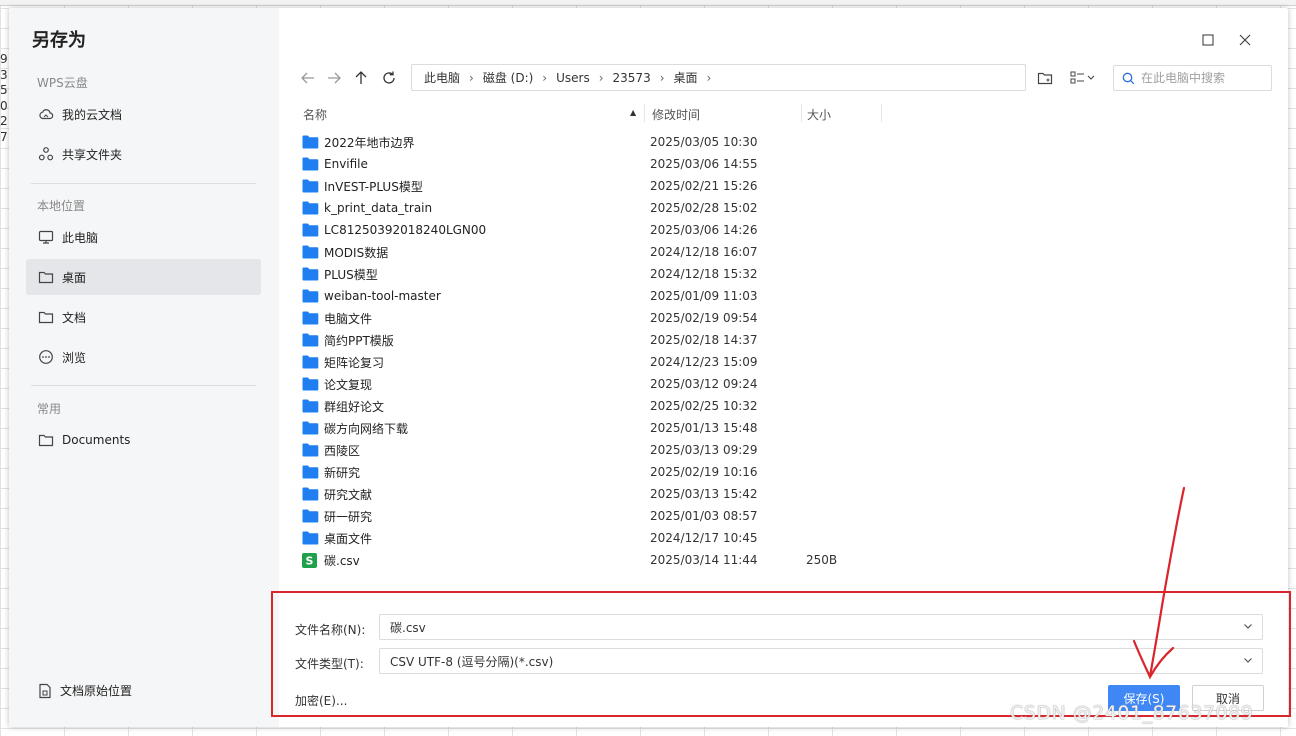 The width and height of the screenshot is (1296, 736). I want to click on original-location-link: 文档原始位置, so click(84, 690).